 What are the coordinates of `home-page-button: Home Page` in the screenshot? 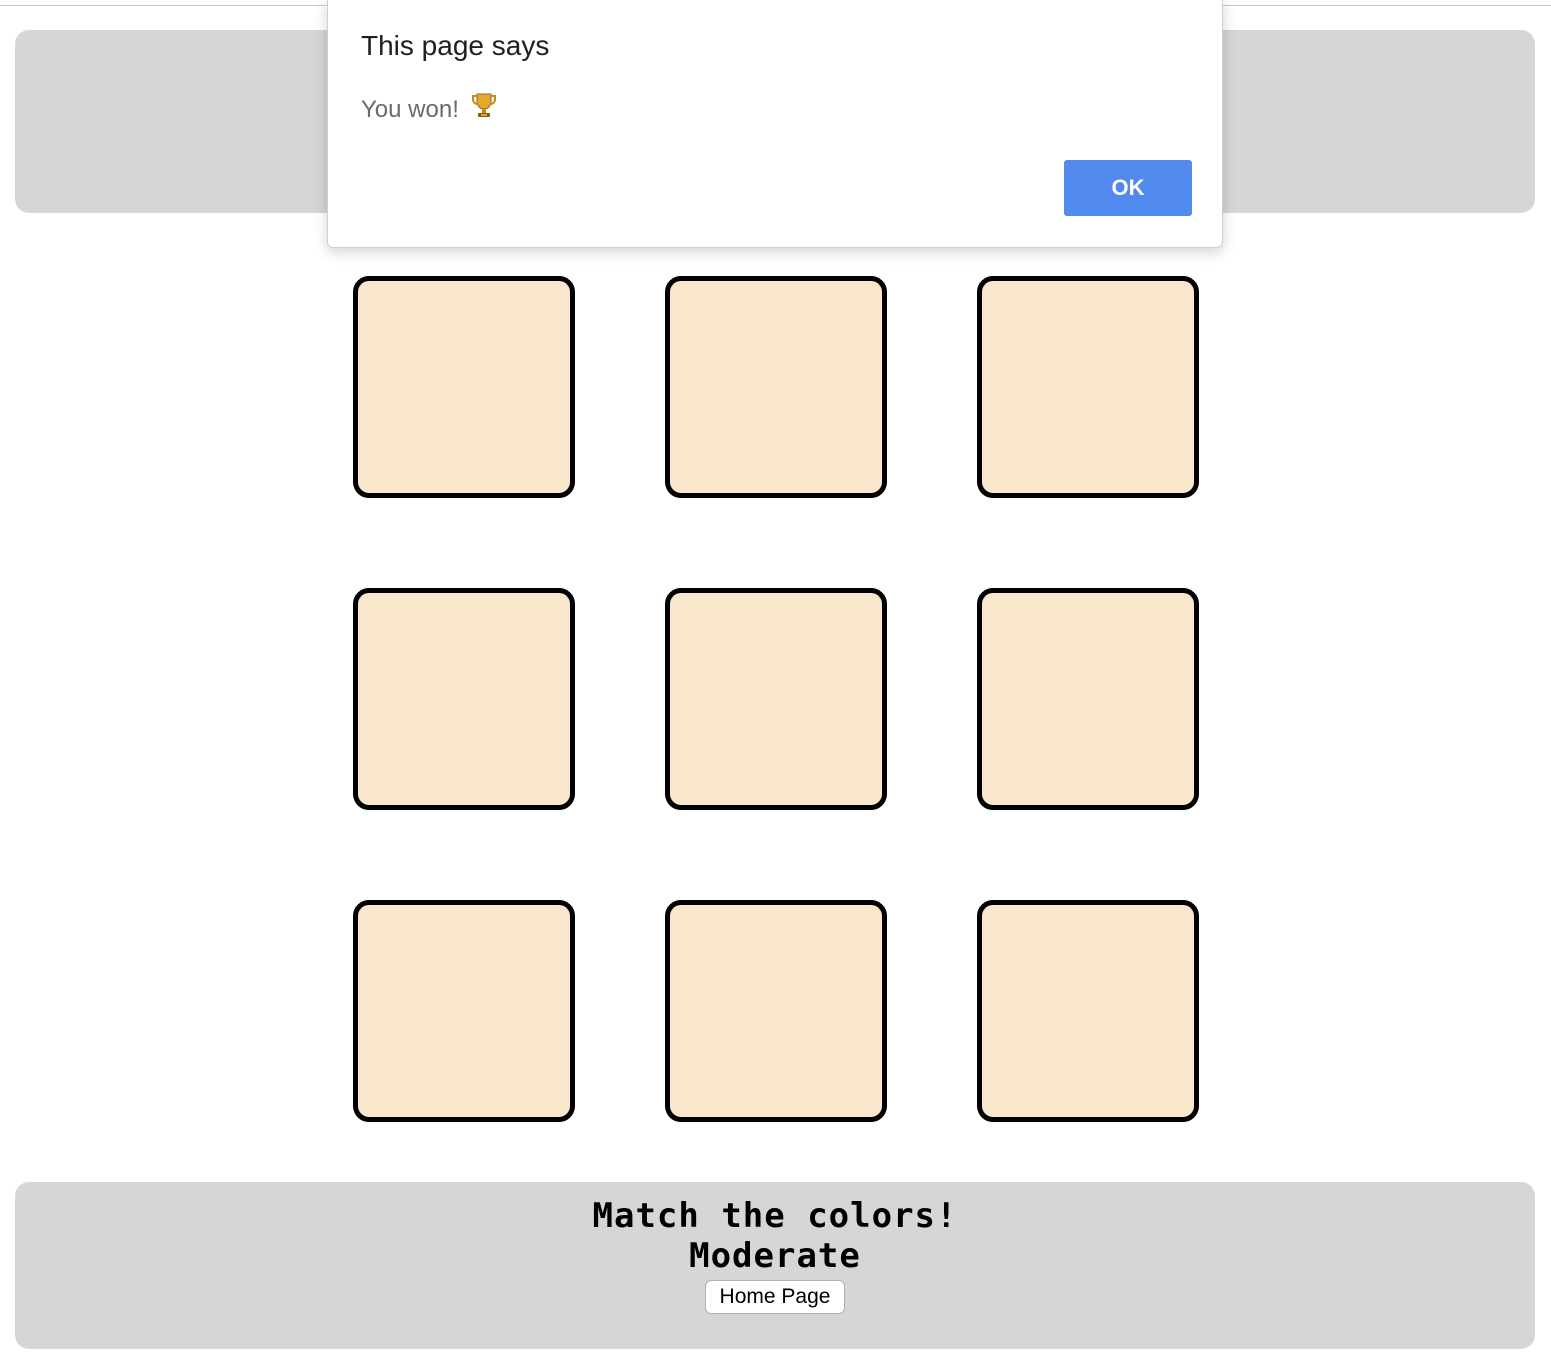 It's located at (775, 1297).